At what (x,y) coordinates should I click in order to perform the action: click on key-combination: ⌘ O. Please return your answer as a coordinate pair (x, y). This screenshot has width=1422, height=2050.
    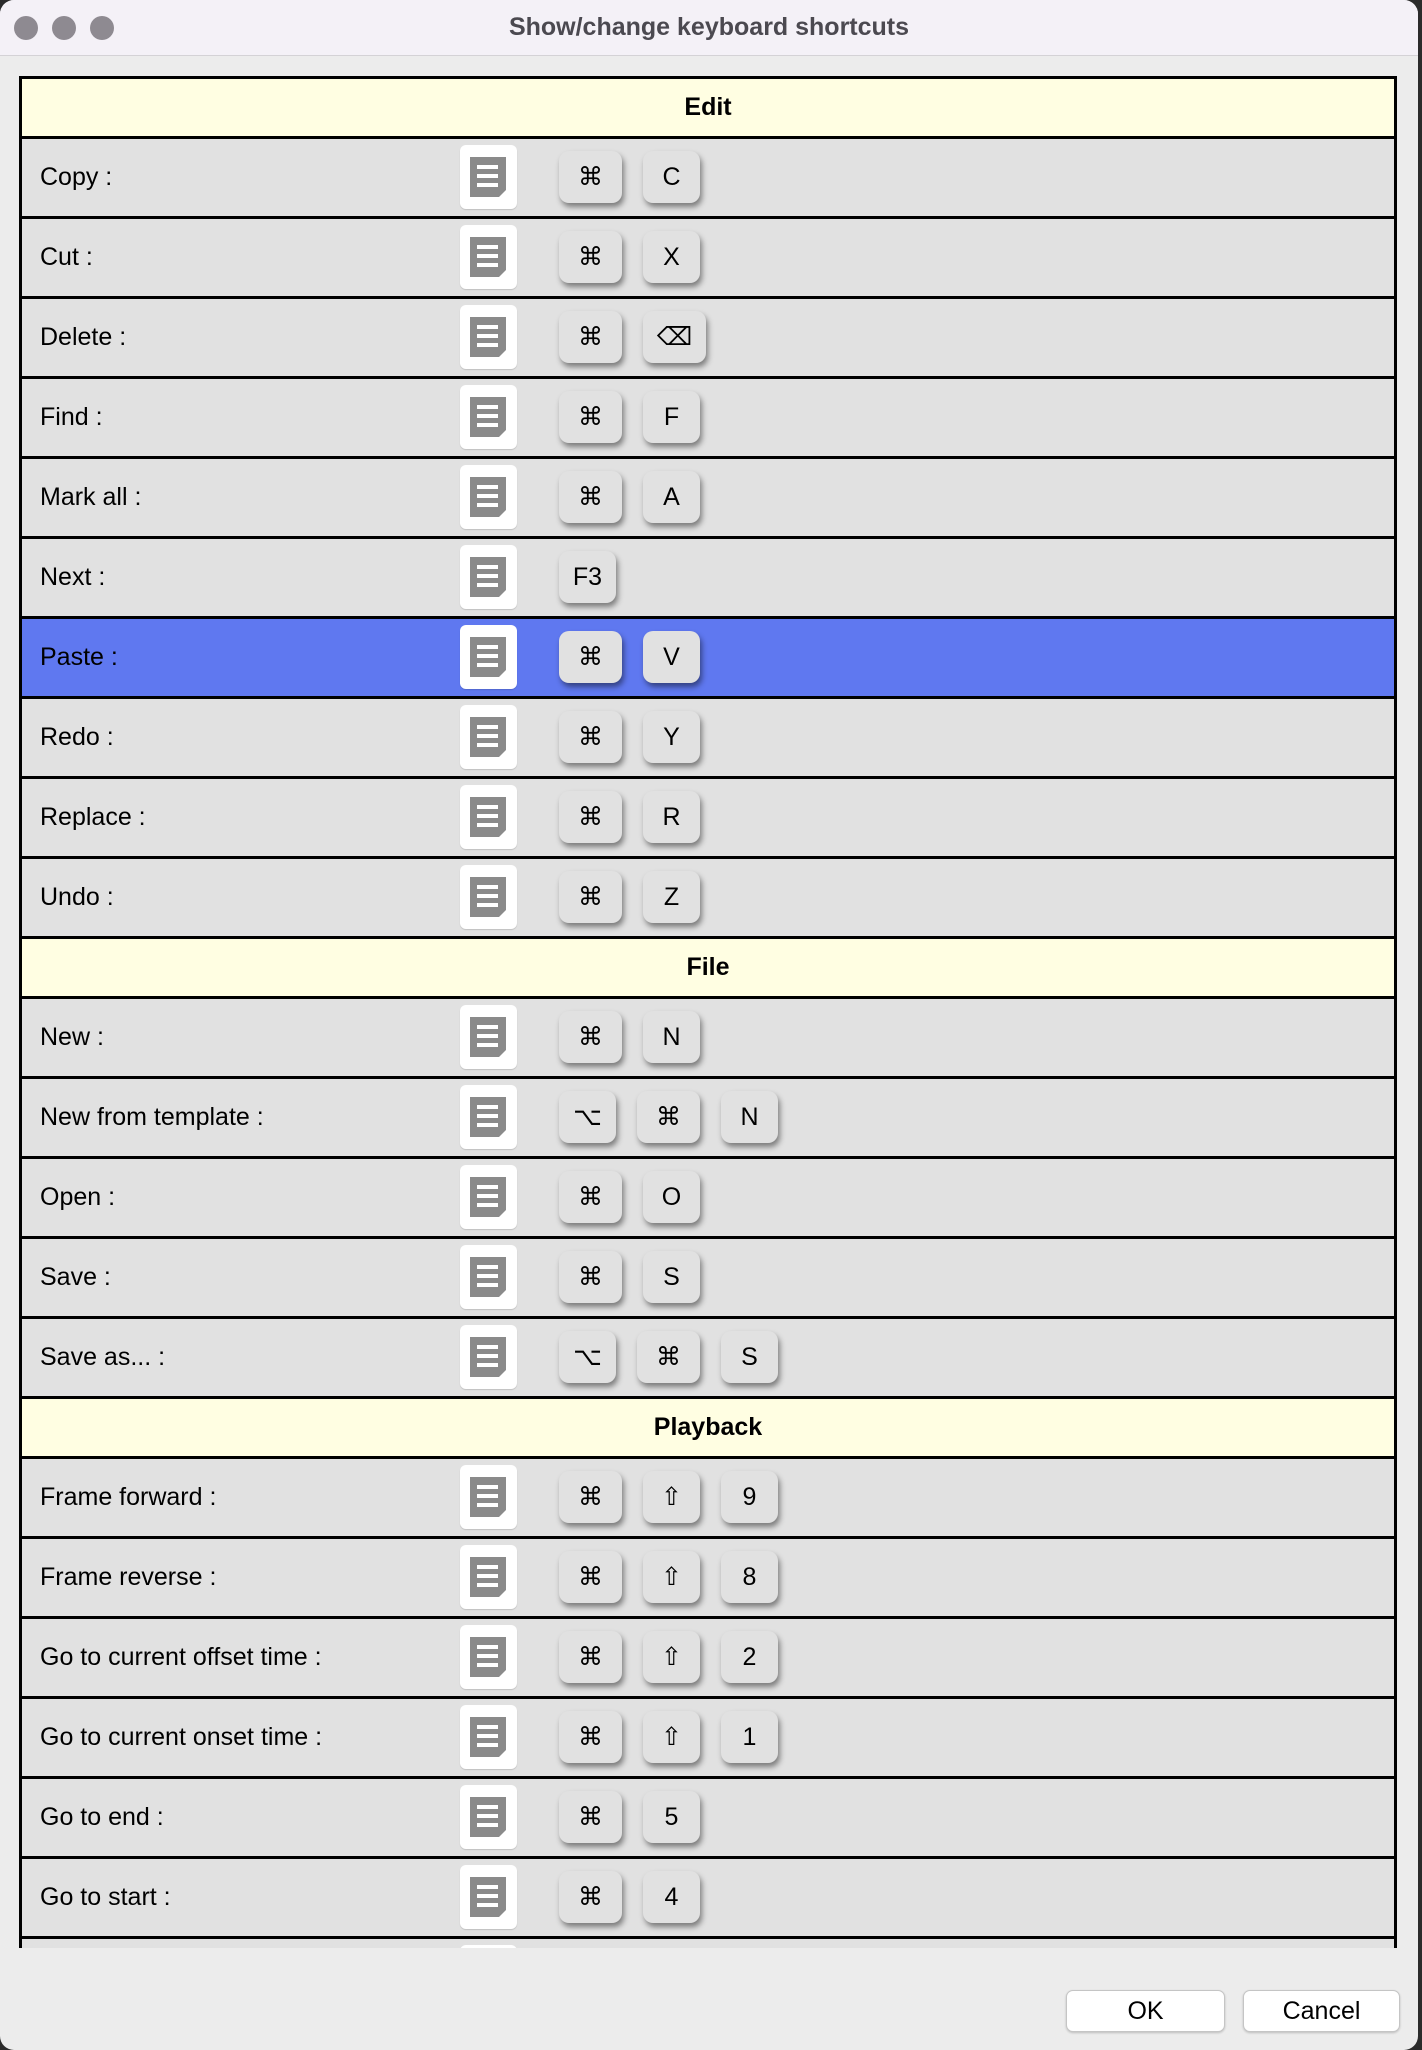
    Looking at the image, I should click on (629, 1197).